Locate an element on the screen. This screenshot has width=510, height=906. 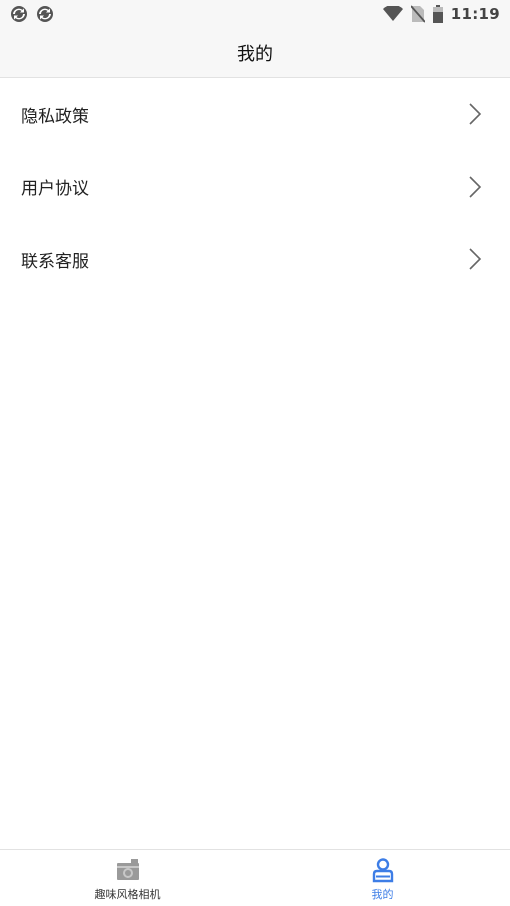
tab-mine: 我的 is located at coordinates (382, 878).